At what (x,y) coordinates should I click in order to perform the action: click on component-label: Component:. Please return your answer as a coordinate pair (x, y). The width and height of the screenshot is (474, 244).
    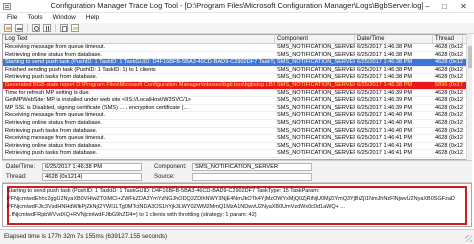
    Looking at the image, I should click on (170, 167).